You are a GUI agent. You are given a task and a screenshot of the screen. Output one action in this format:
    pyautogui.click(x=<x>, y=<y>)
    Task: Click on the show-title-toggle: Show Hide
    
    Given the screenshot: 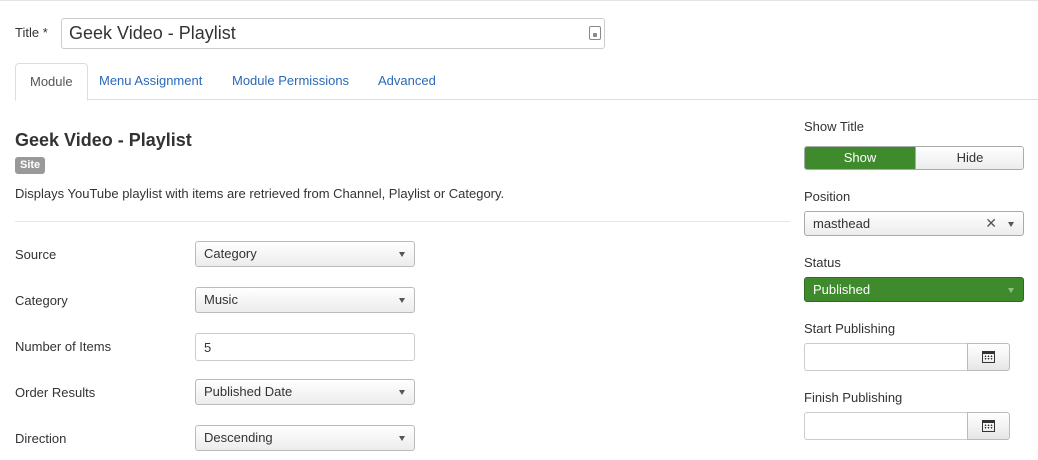 What is the action you would take?
    pyautogui.click(x=914, y=158)
    